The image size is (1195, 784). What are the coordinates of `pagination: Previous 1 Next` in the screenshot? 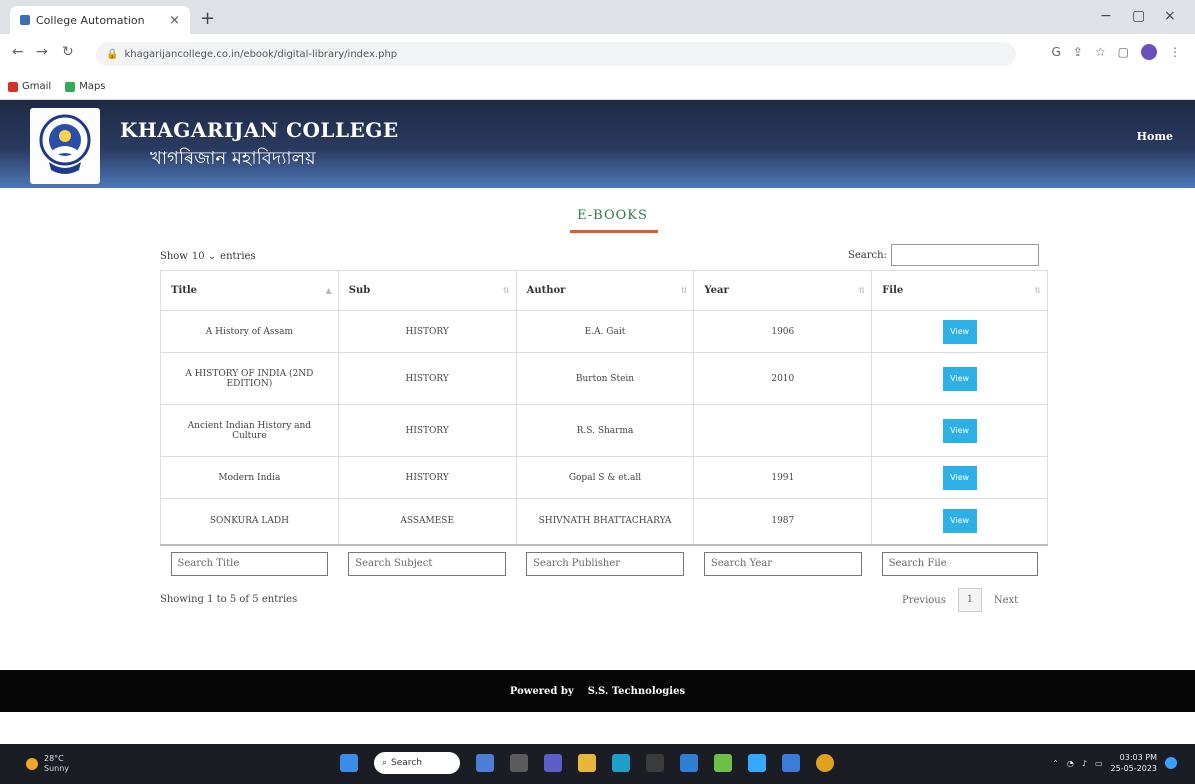 It's located at (960, 600).